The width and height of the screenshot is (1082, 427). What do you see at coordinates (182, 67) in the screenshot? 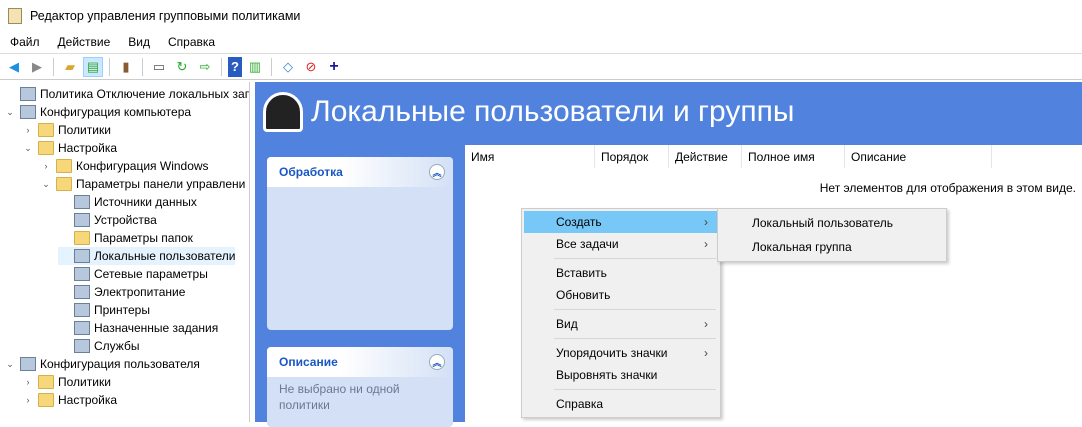
I see `refresh-icon: ↻` at bounding box center [182, 67].